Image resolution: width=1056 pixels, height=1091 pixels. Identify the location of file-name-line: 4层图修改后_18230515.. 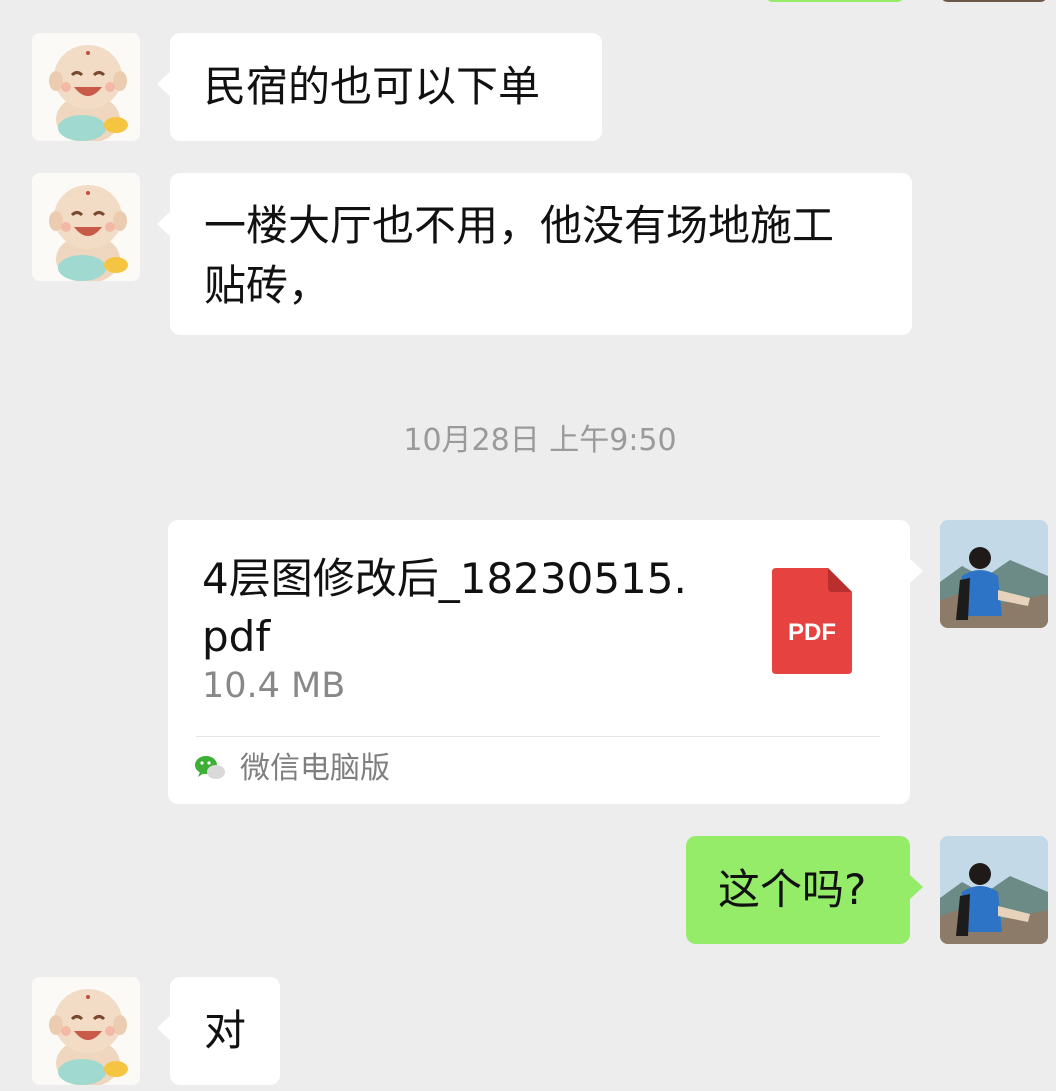
(444, 578).